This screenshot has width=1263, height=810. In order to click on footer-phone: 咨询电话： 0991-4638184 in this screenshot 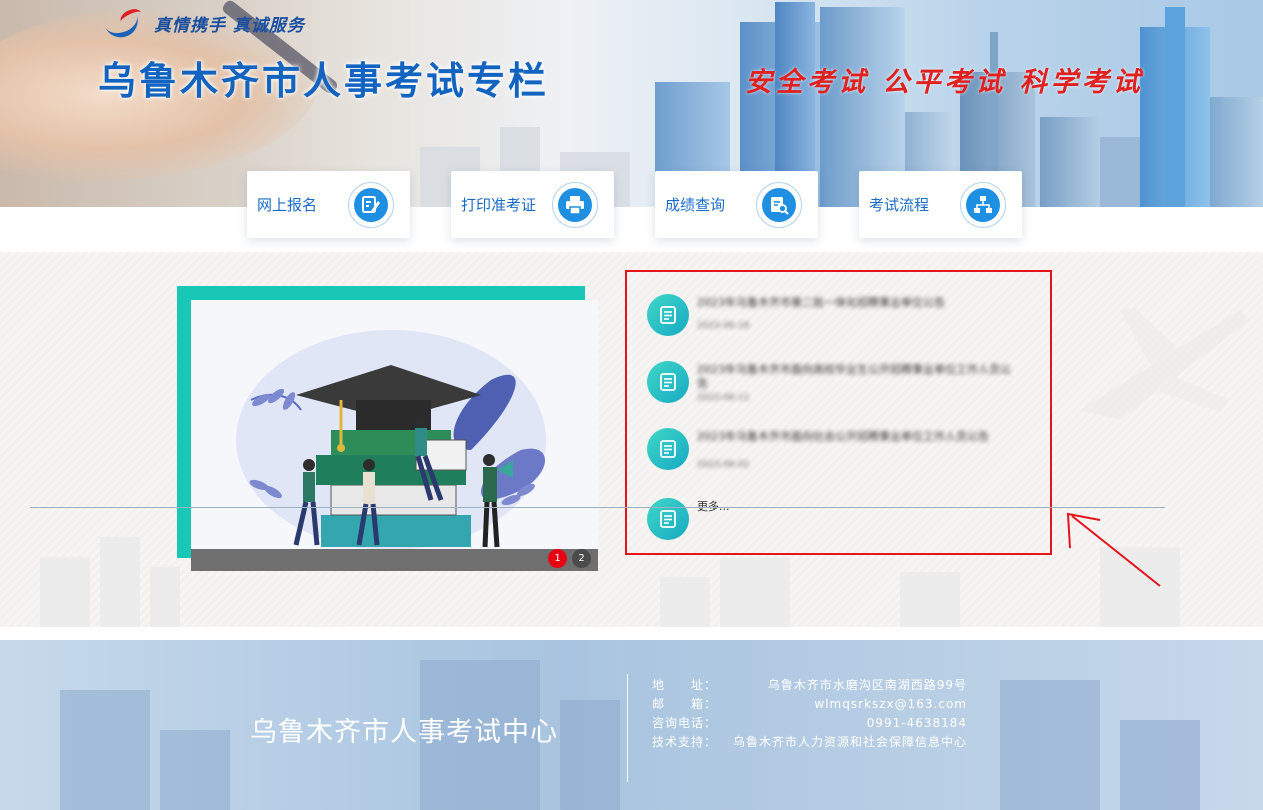, I will do `click(809, 723)`.